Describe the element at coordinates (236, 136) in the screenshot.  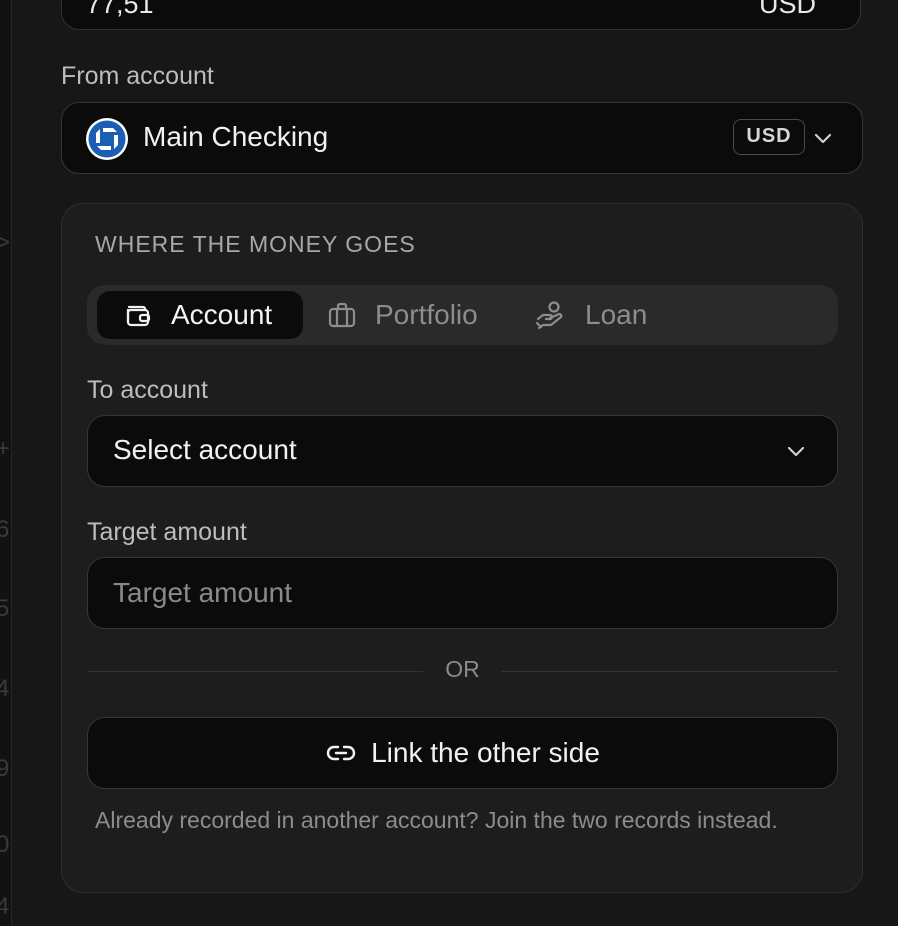
I see `from-account-name: Main Checking` at that location.